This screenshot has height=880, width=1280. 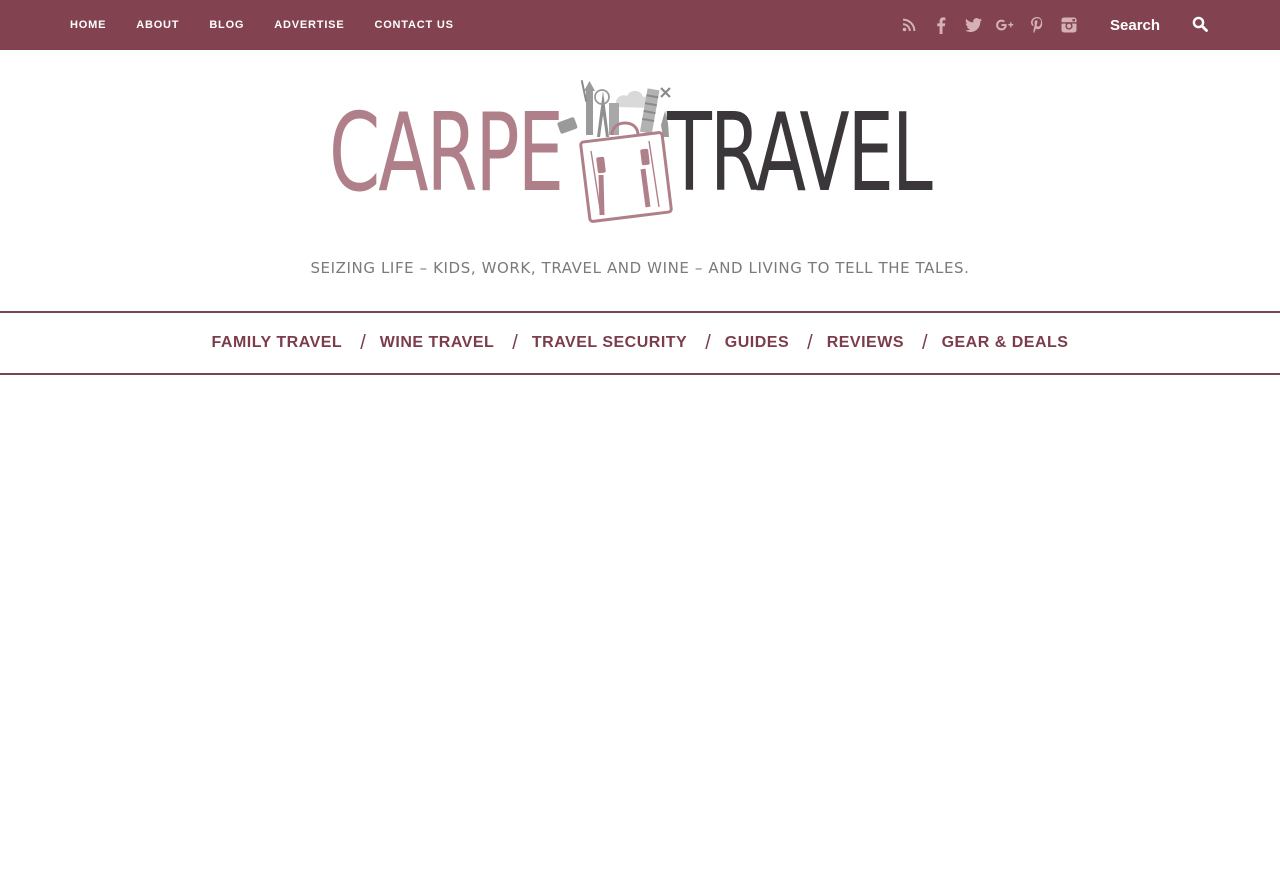 I want to click on category-gear-deals: GEAR & DEALS, so click(x=1005, y=343).